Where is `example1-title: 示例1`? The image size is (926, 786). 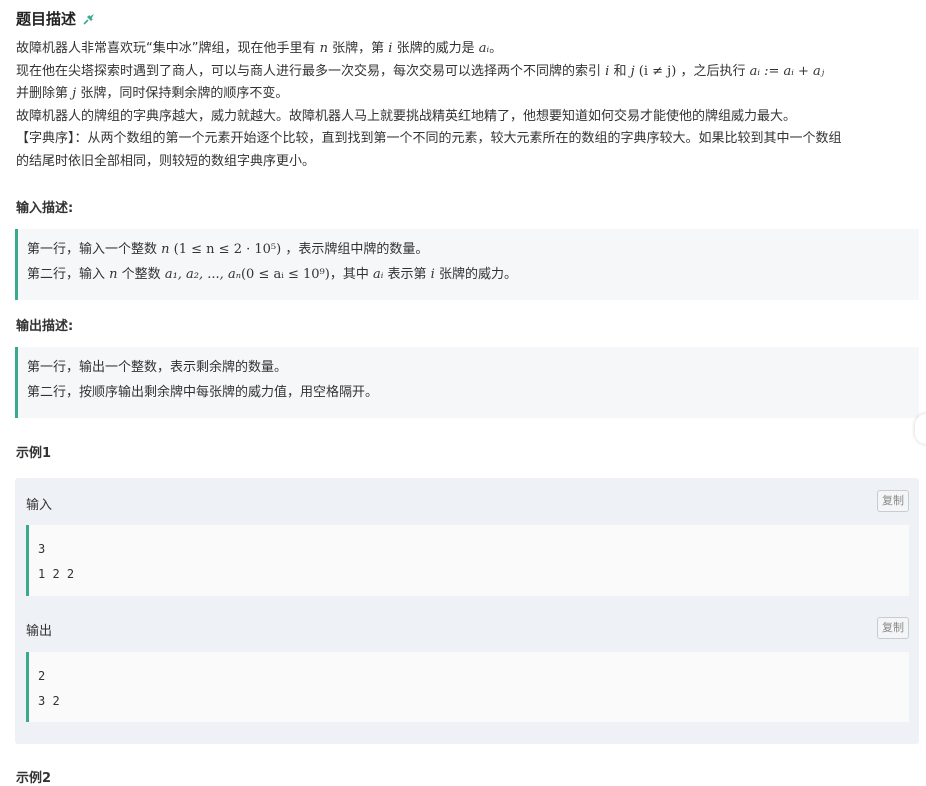 example1-title: 示例1 is located at coordinates (34, 453).